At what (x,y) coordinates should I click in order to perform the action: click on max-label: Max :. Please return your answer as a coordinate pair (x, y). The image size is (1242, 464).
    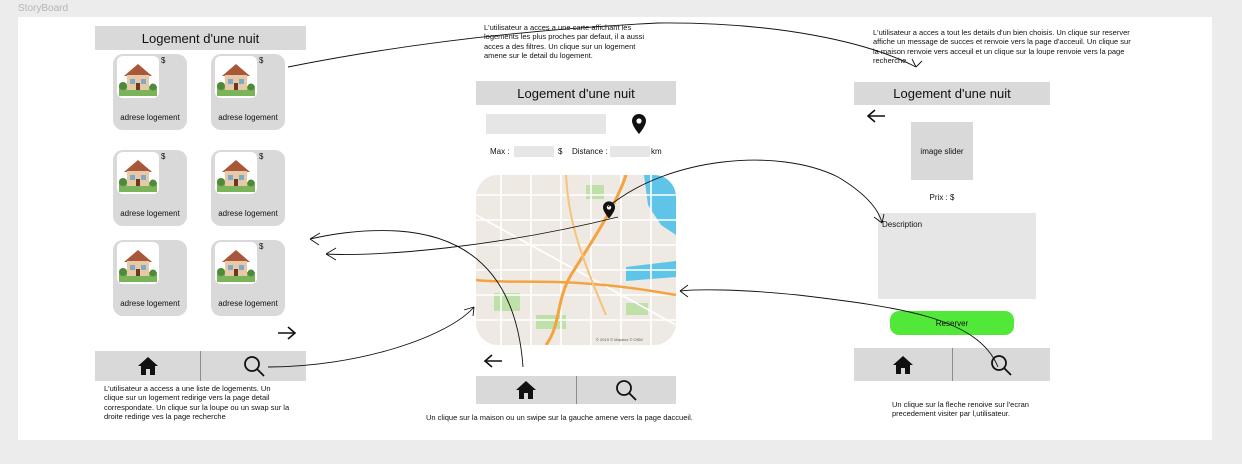
    Looking at the image, I should click on (500, 151).